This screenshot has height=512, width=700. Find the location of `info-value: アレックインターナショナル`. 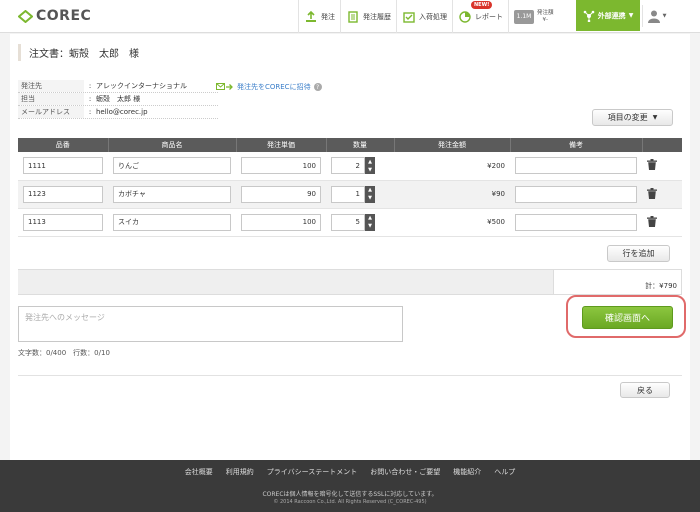

info-value: アレックインターナショナル is located at coordinates (141, 86).